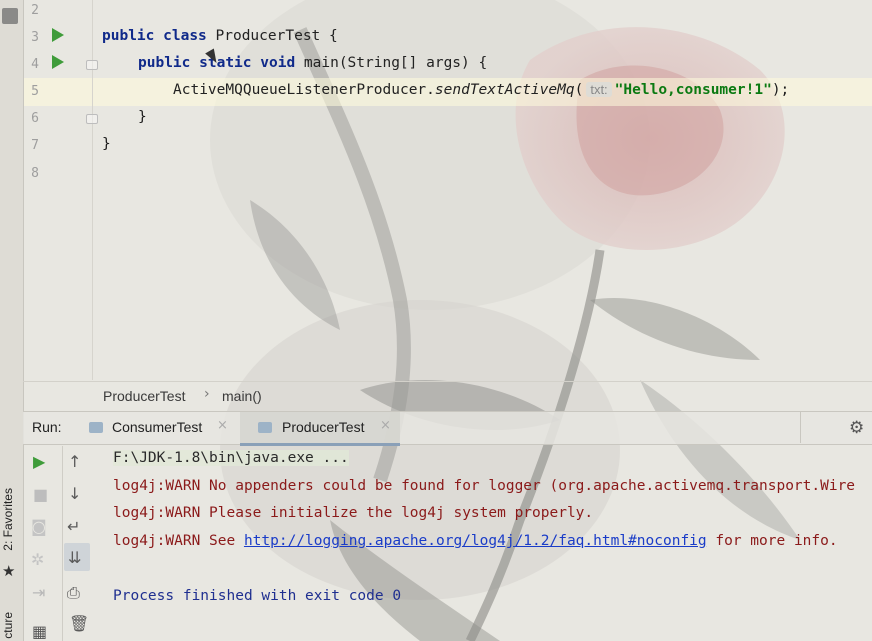 This screenshot has height=641, width=872. Describe the element at coordinates (35, 145) in the screenshot. I see `line-number: 7` at that location.